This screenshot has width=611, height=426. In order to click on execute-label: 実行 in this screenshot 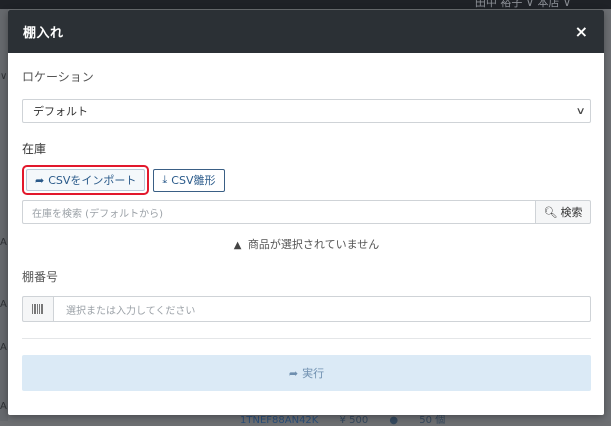, I will do `click(313, 373)`.